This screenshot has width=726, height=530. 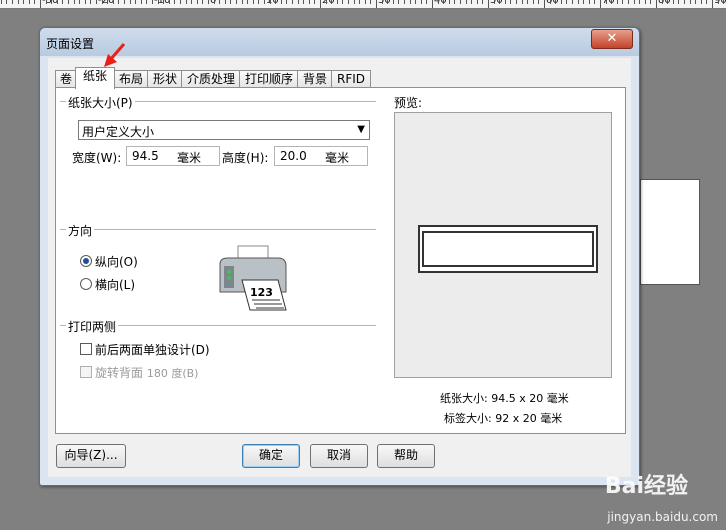 What do you see at coordinates (321, 156) in the screenshot?
I see `height-field: 20.0 毫米` at bounding box center [321, 156].